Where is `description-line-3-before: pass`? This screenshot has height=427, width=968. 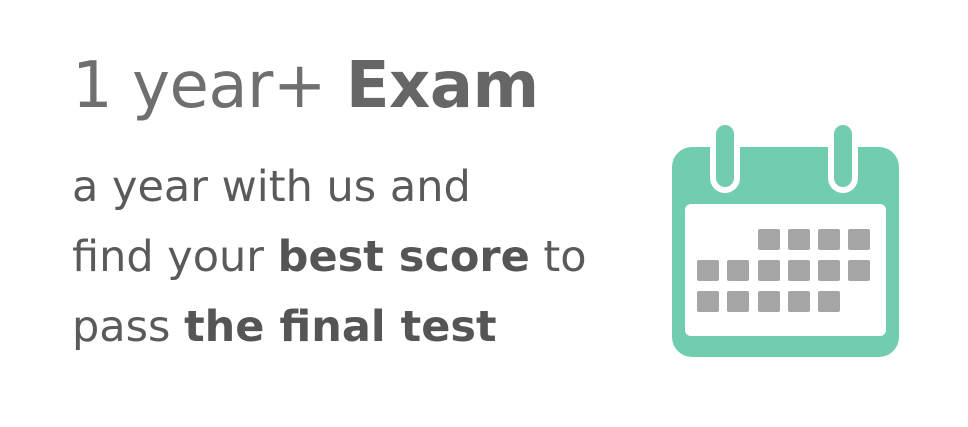
description-line-3-before: pass is located at coordinates (121, 327).